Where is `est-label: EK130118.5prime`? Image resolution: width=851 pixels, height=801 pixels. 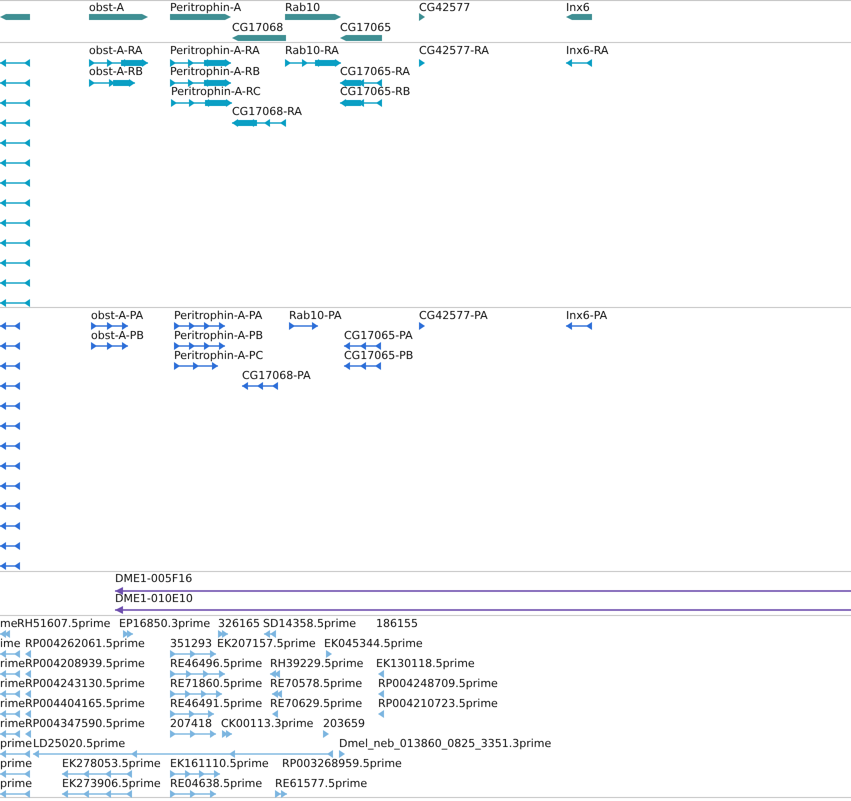
est-label: EK130118.5prime is located at coordinates (425, 663).